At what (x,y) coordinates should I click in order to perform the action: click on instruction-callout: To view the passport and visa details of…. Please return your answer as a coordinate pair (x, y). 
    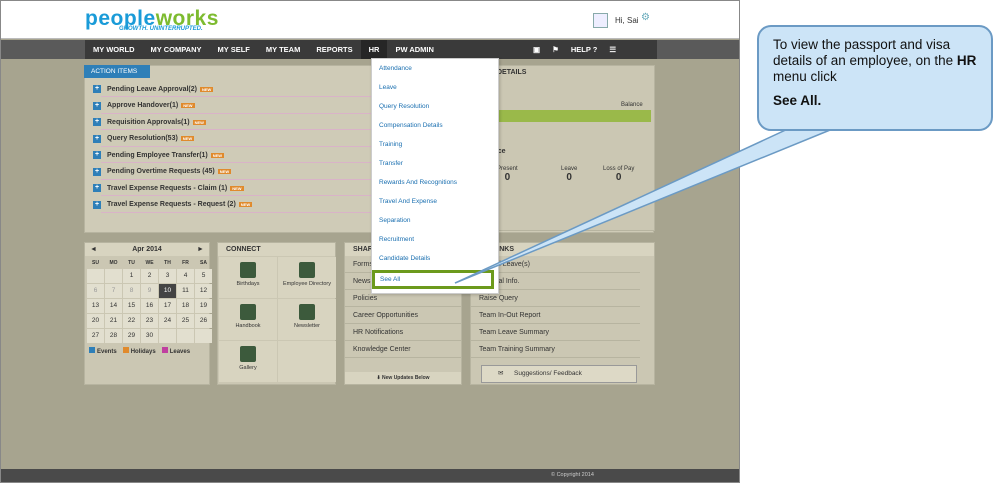
    Looking at the image, I should click on (875, 78).